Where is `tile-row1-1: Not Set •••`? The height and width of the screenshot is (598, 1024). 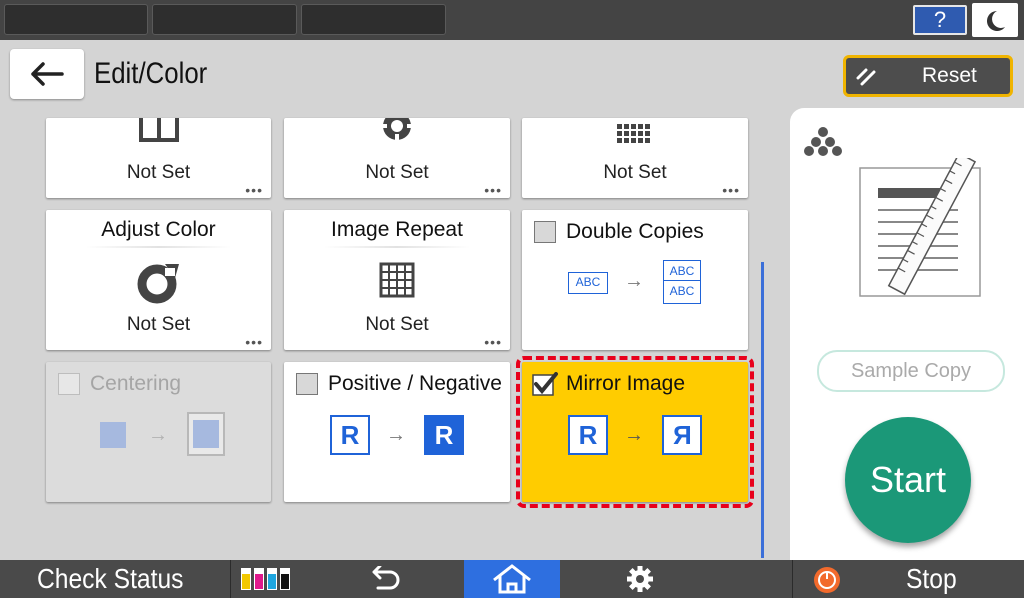 tile-row1-1: Not Set ••• is located at coordinates (158, 158).